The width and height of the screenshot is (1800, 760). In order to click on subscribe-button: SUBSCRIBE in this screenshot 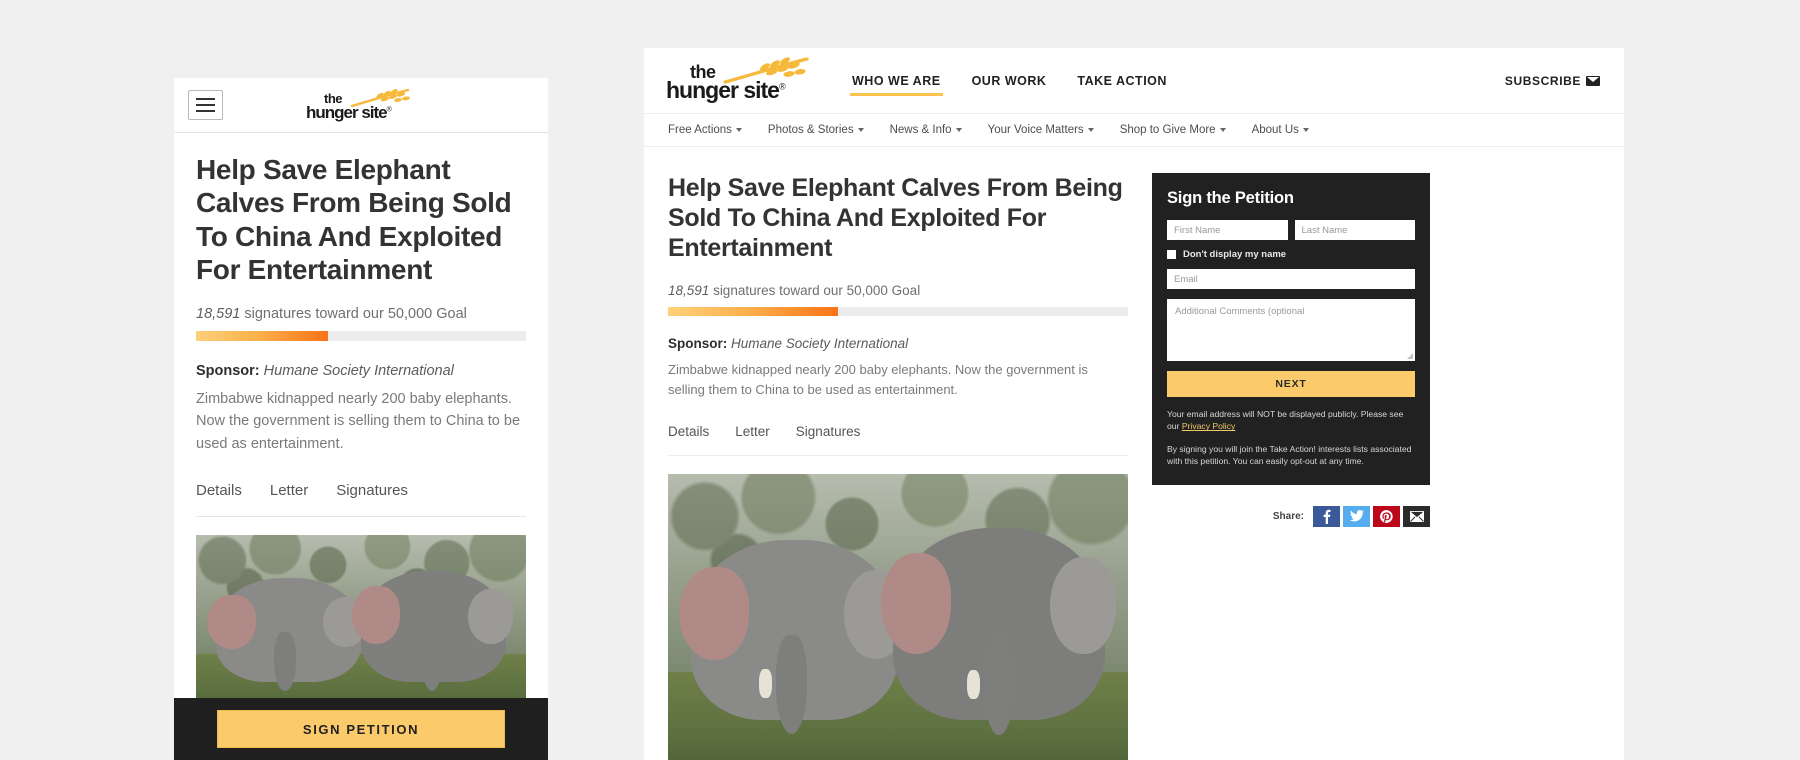, I will do `click(1552, 81)`.